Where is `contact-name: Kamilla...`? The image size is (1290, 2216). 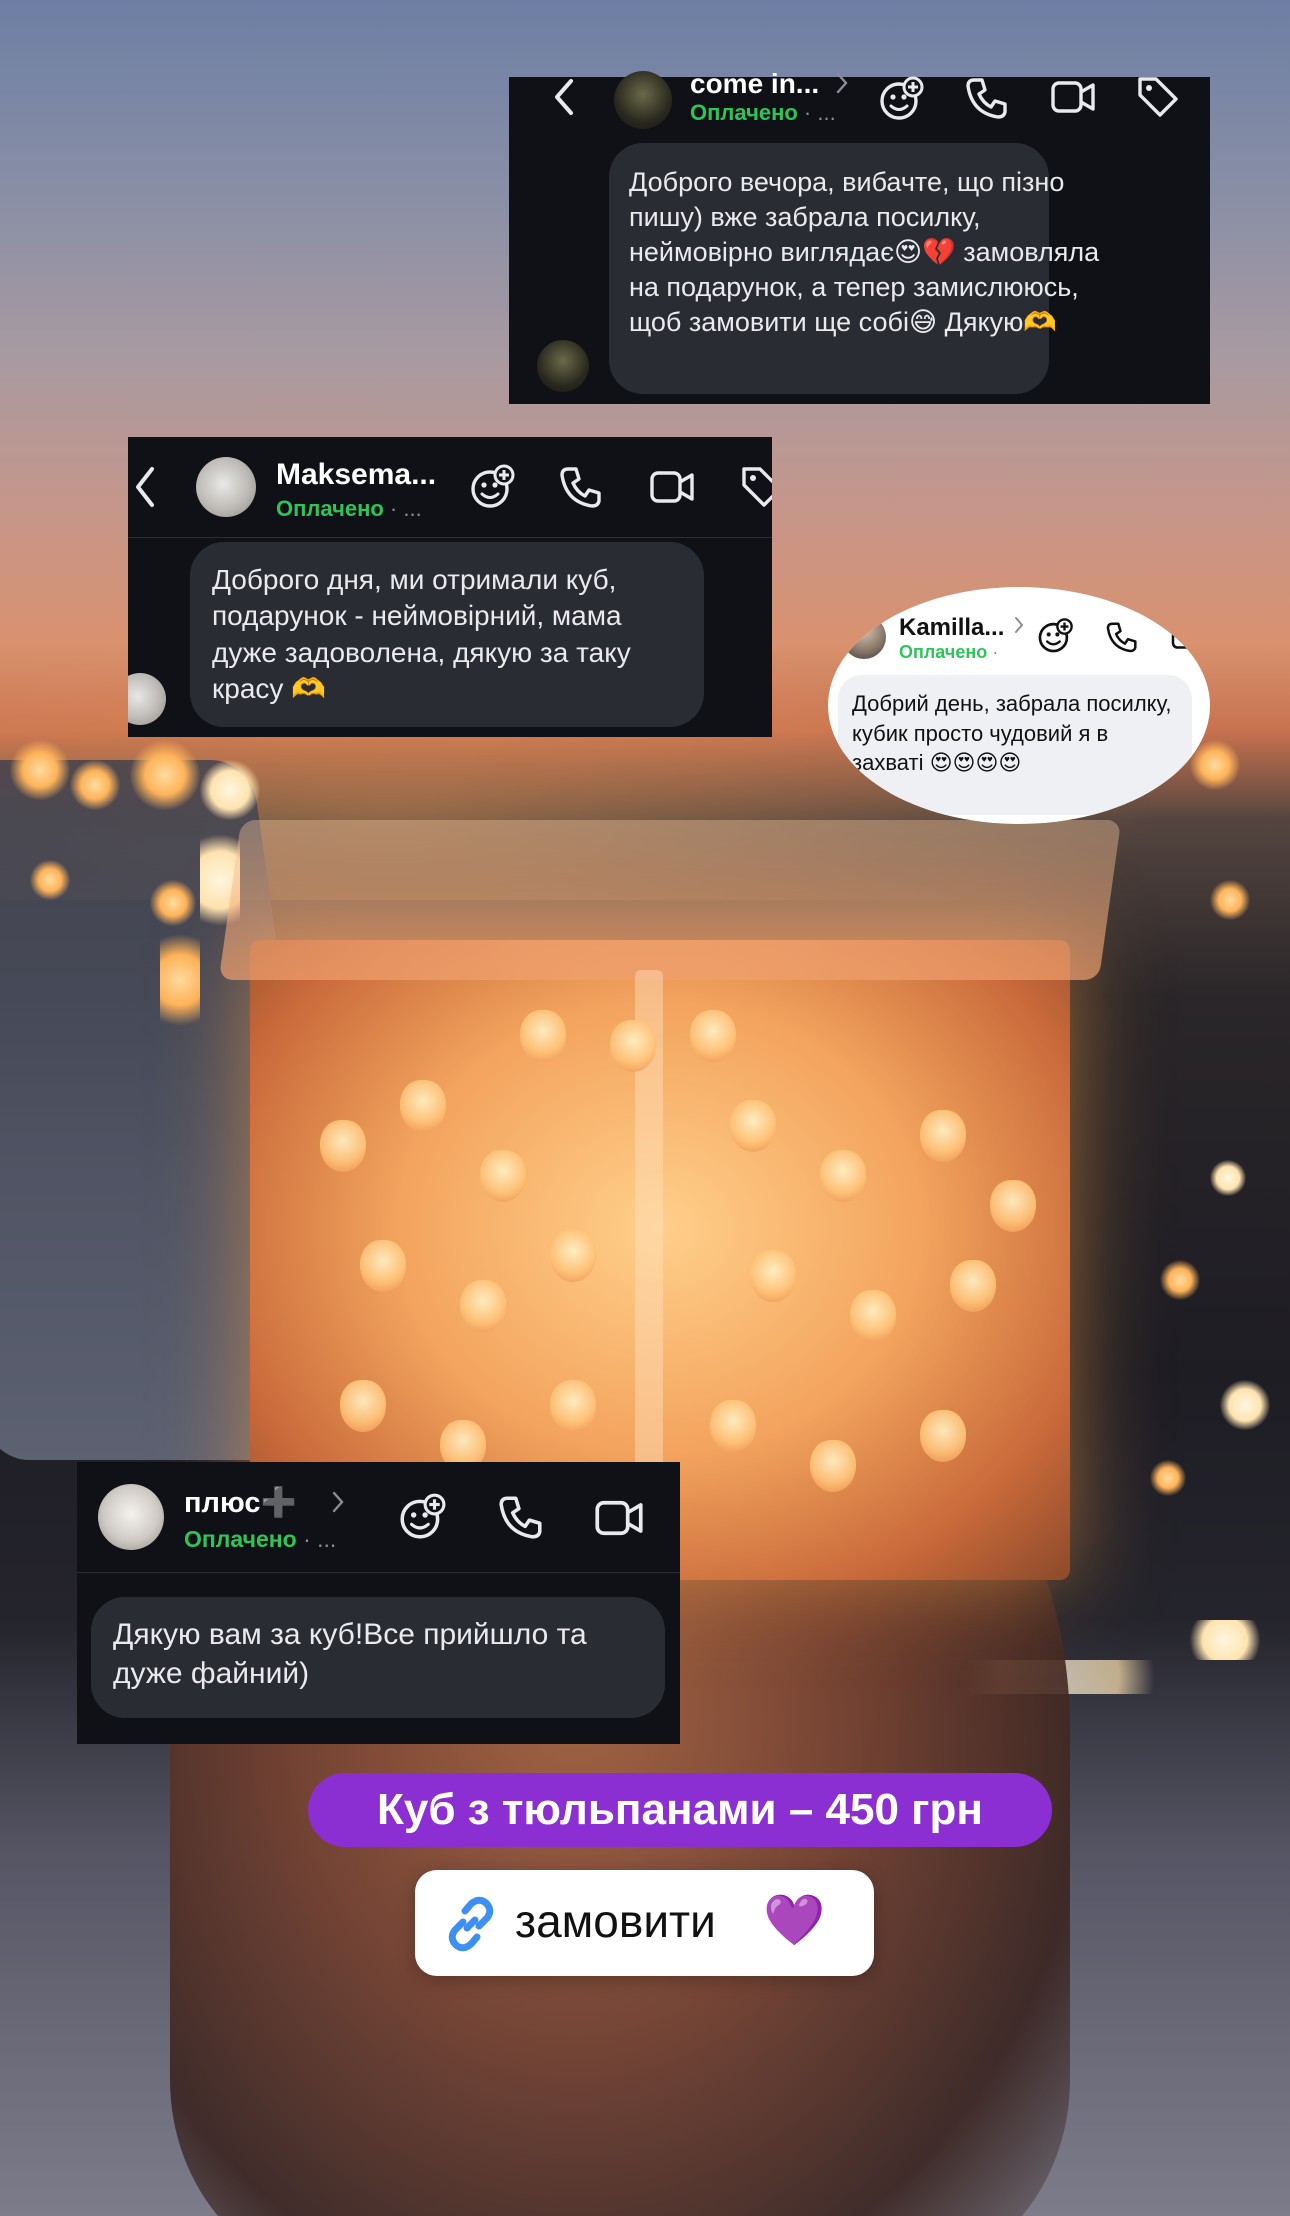
contact-name: Kamilla... is located at coordinates (951, 628).